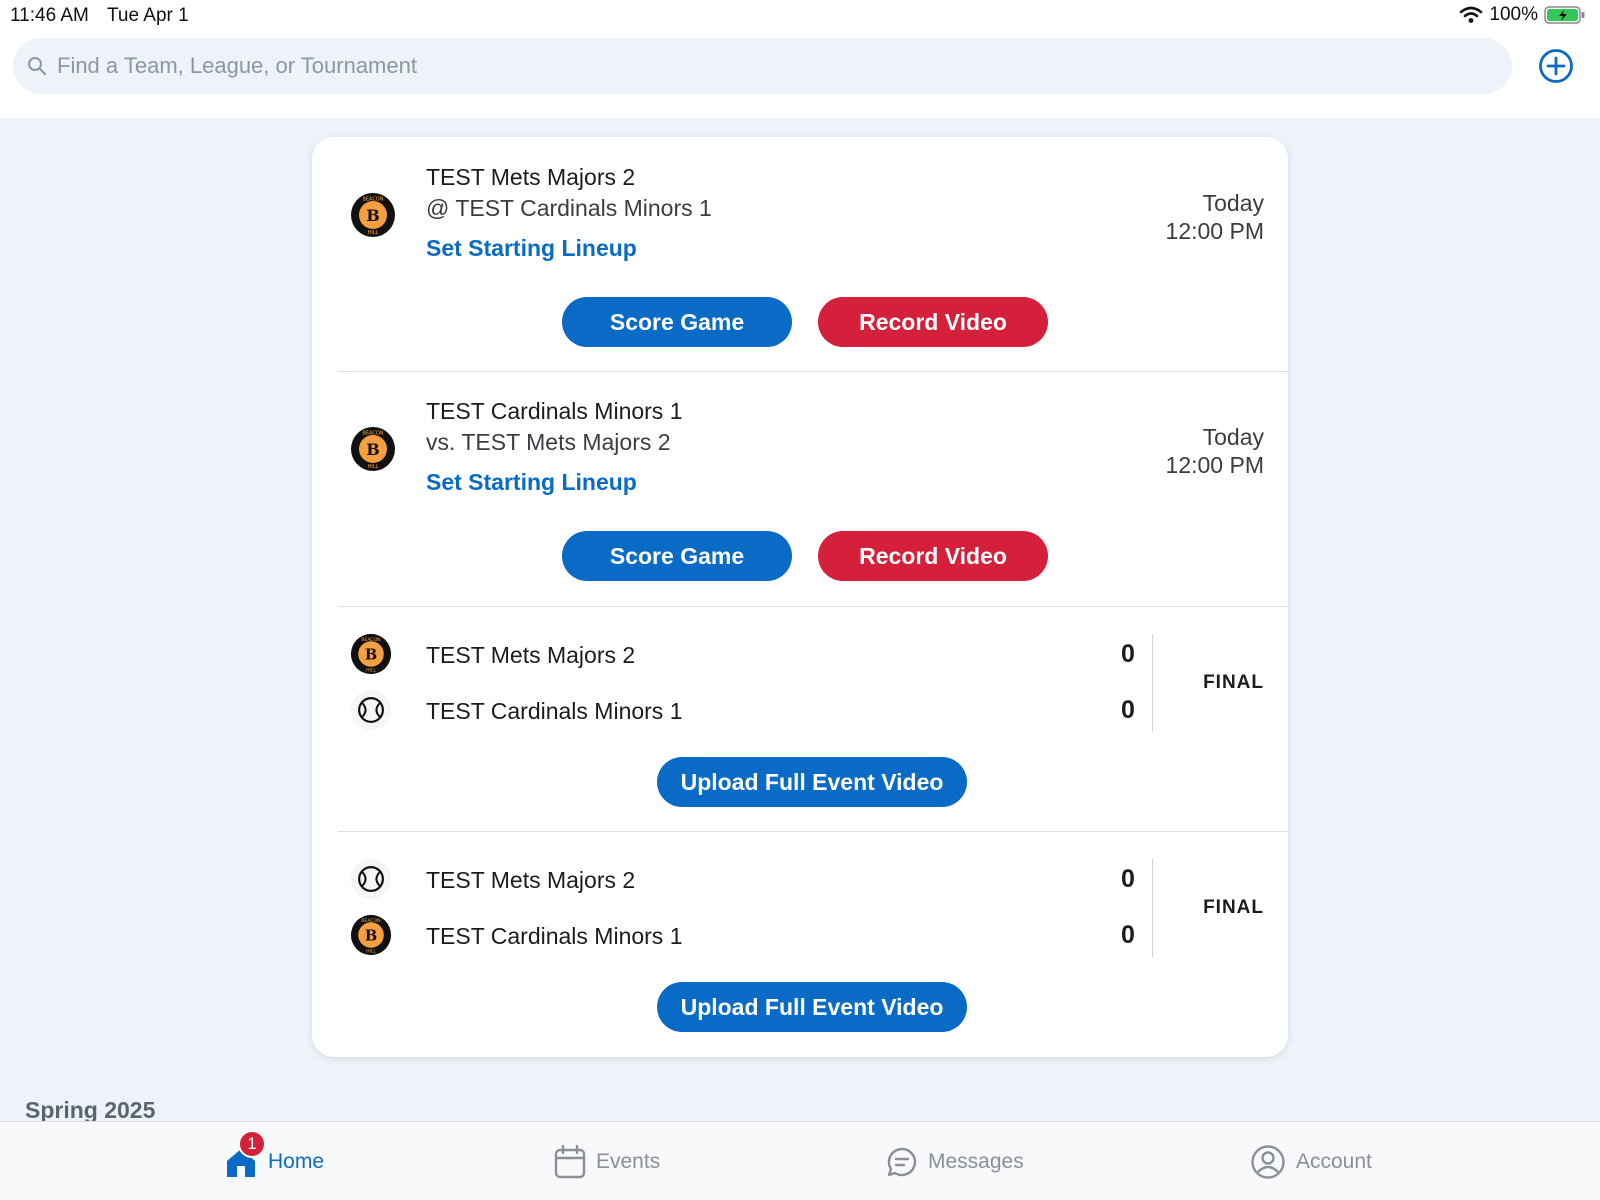 The width and height of the screenshot is (1600, 1200). What do you see at coordinates (90, 1110) in the screenshot?
I see `season-heading: Spring 2025` at bounding box center [90, 1110].